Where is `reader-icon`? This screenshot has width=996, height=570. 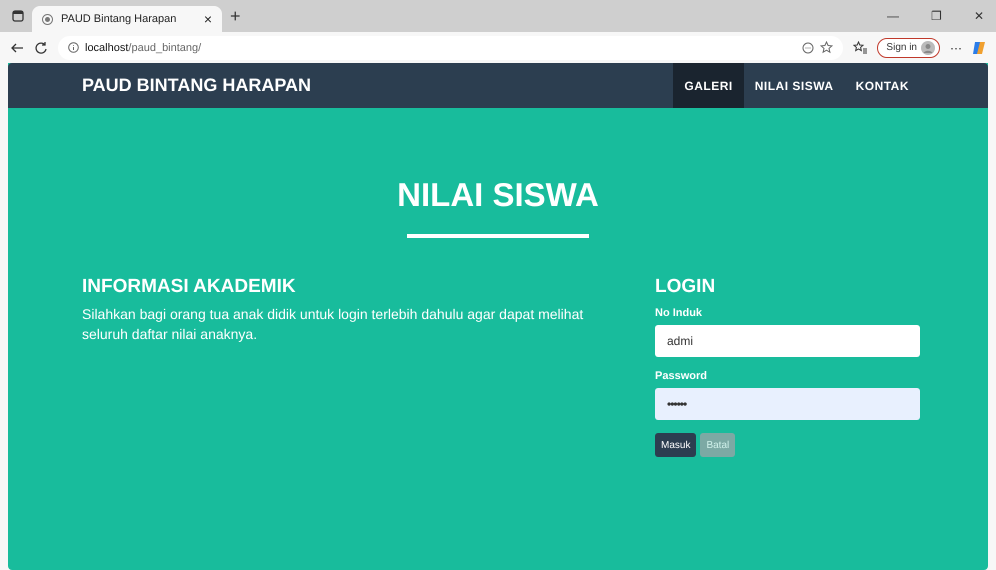 reader-icon is located at coordinates (808, 48).